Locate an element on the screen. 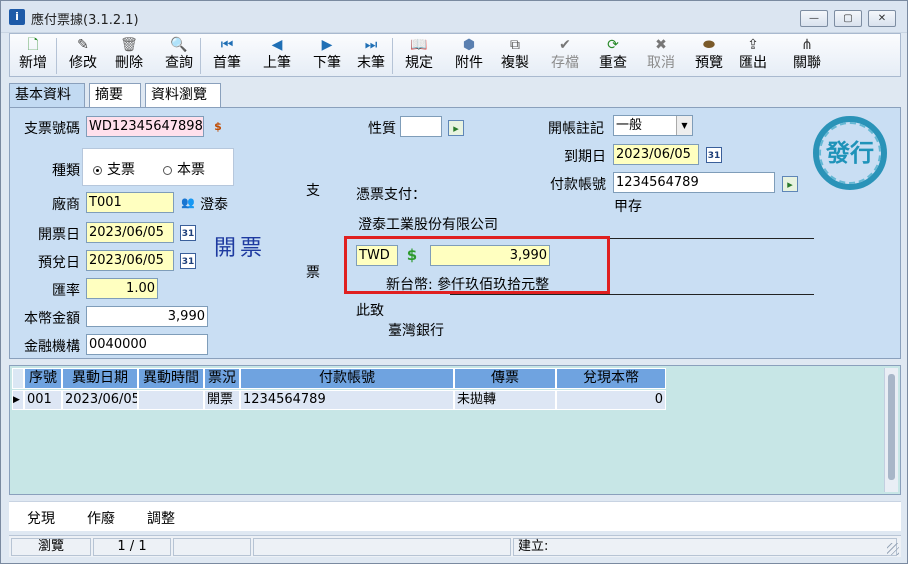 Image resolution: width=908 pixels, height=564 pixels. toolbar-button-15: ⇪ 匯出 is located at coordinates (753, 56).